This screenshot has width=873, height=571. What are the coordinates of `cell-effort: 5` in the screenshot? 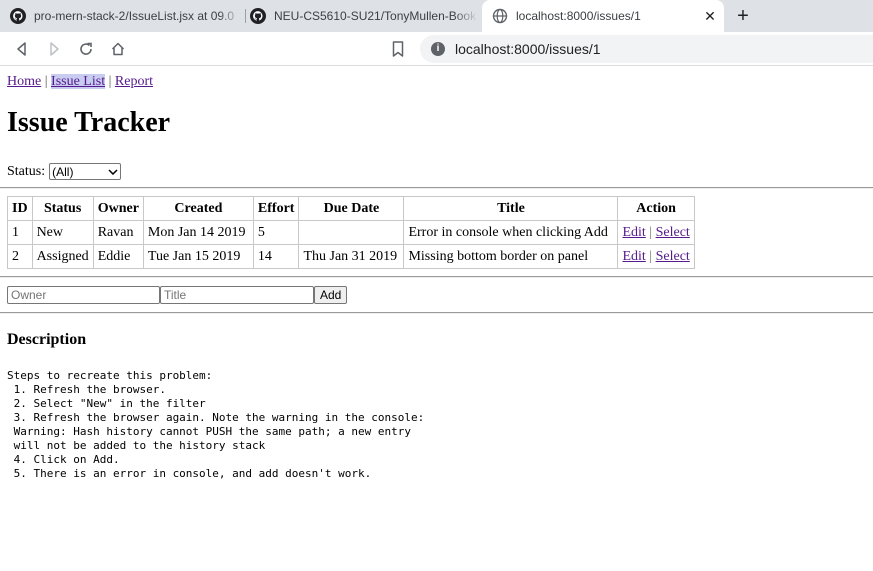 It's located at (276, 232).